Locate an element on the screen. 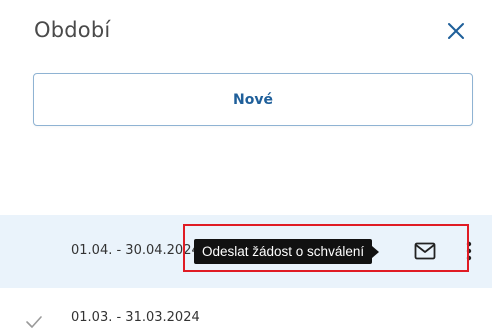 This screenshot has width=492, height=329. page-title: Období is located at coordinates (72, 30).